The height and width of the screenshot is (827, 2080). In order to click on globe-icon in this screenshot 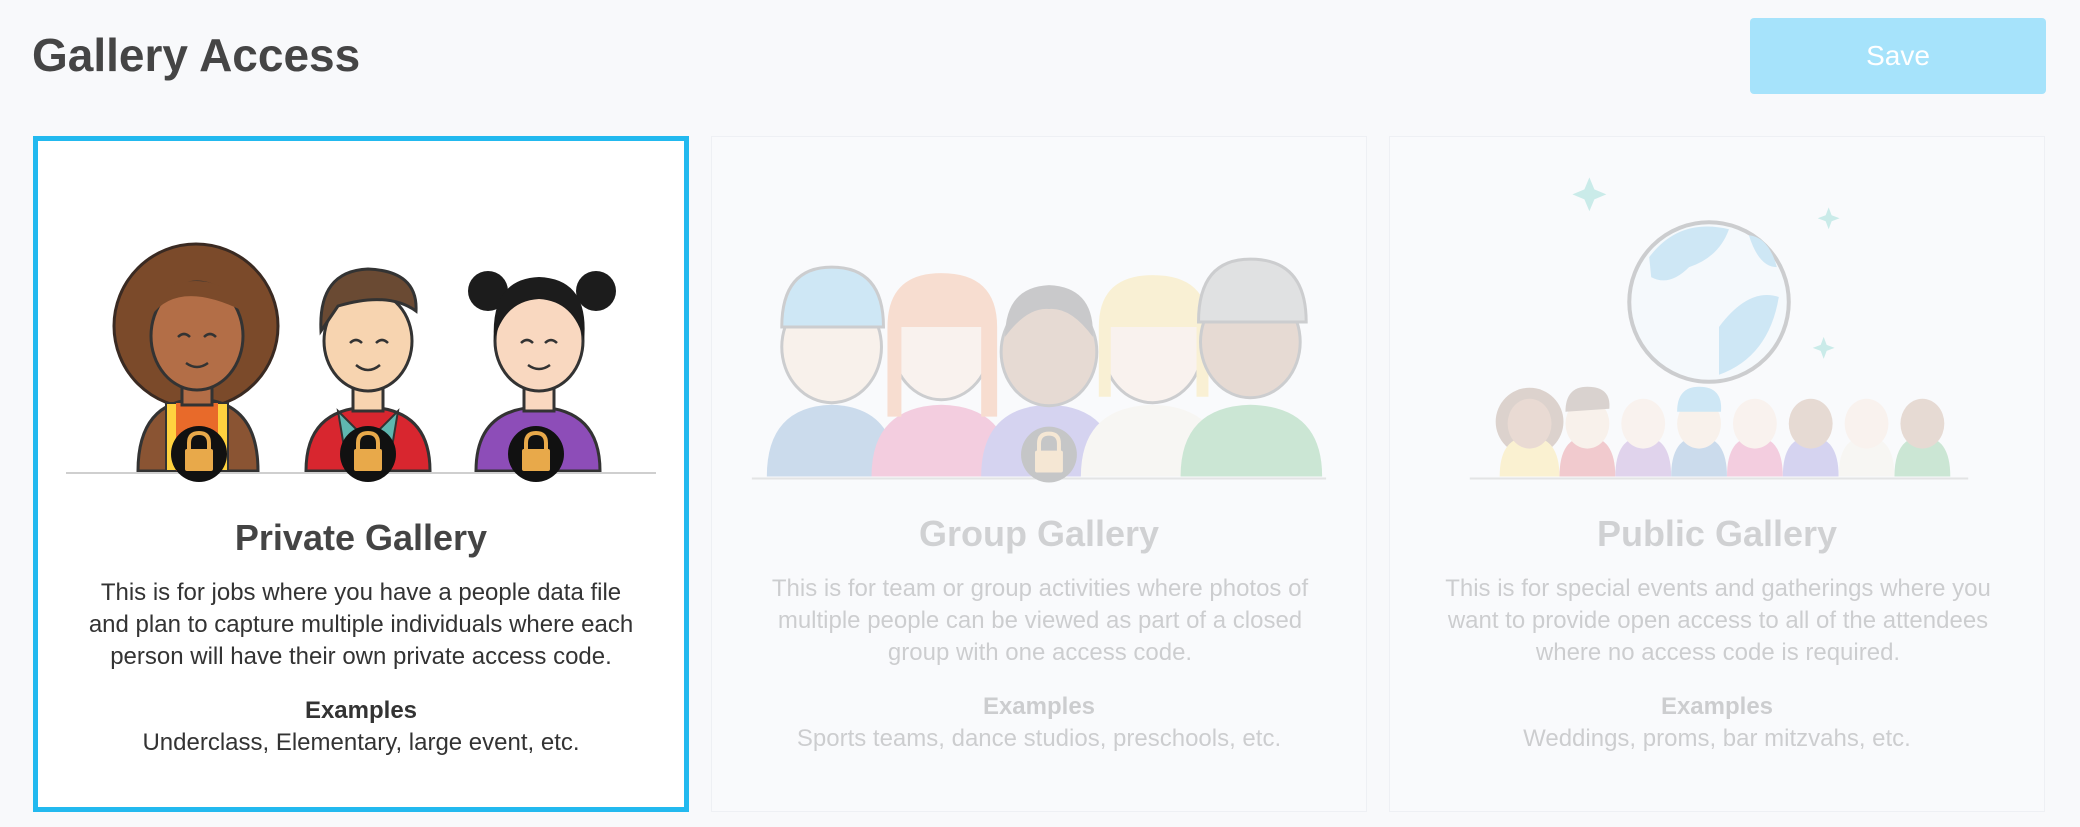, I will do `click(1709, 302)`.